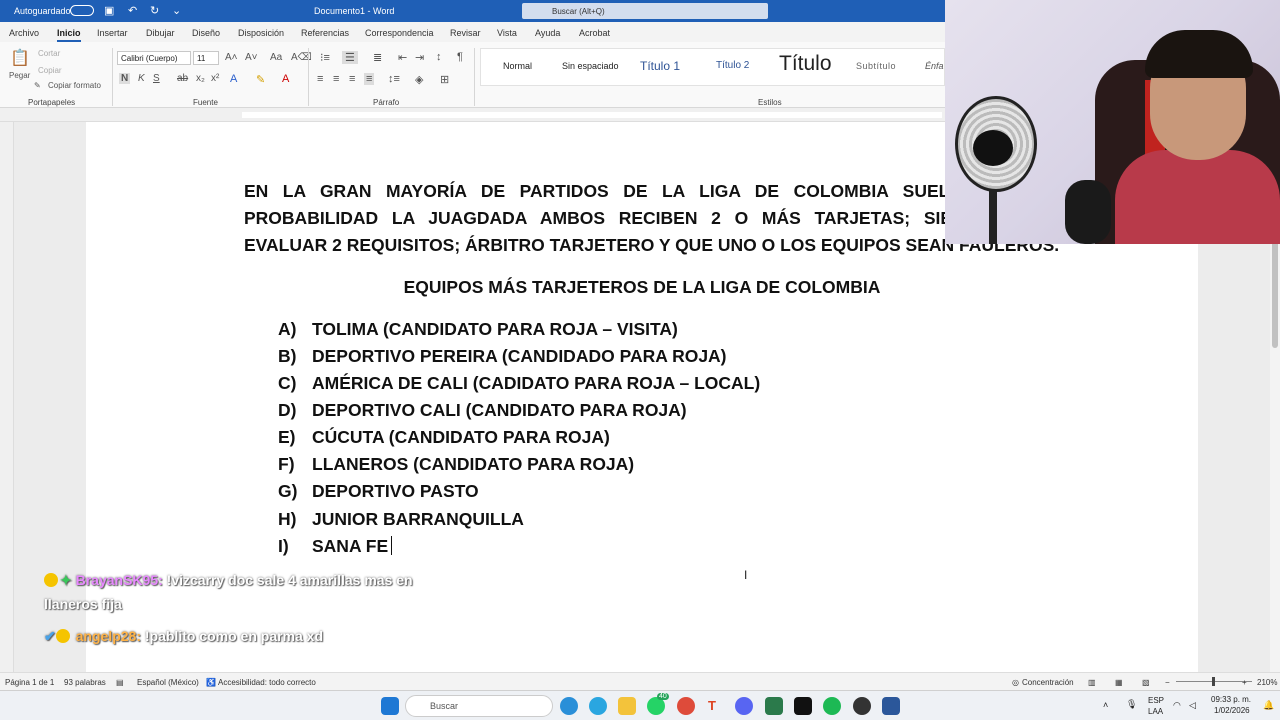 This screenshot has width=1280, height=720. Describe the element at coordinates (479, 706) in the screenshot. I see `taskbar-search-input: Buscar` at that location.